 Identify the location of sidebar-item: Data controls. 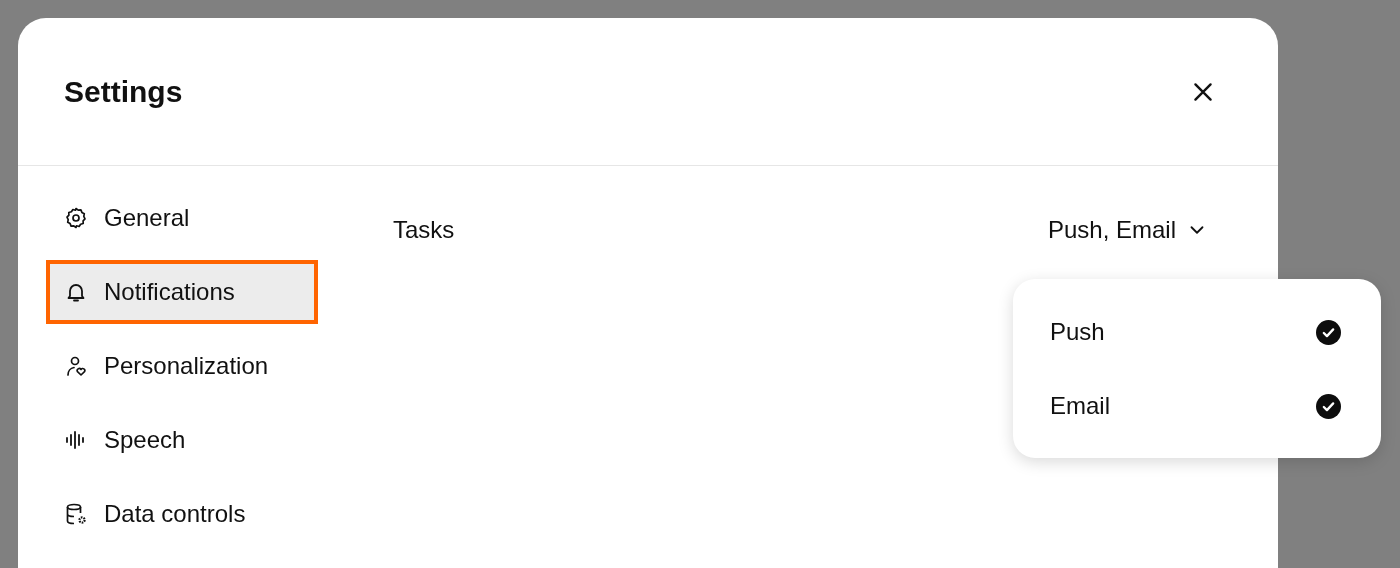
(182, 514).